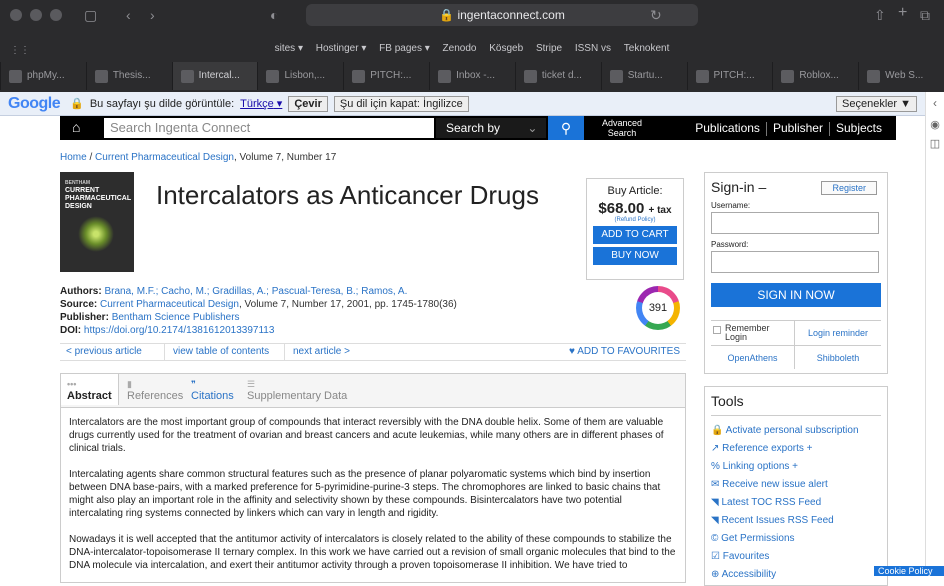 This screenshot has width=944, height=586. What do you see at coordinates (78, 206) in the screenshot?
I see `cover-title-3: DESIGN` at bounding box center [78, 206].